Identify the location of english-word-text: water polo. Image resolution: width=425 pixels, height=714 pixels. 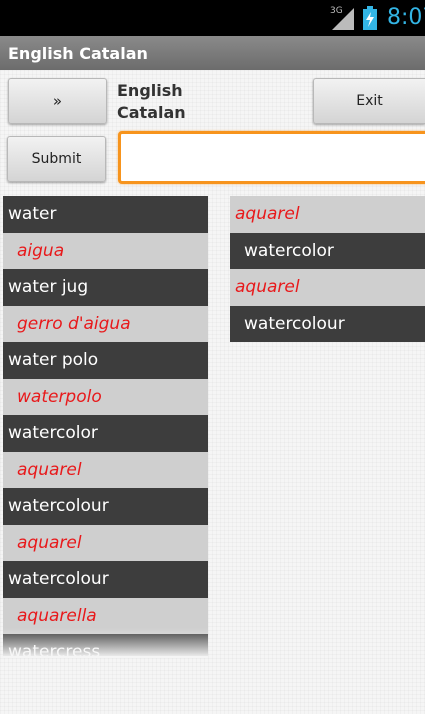
(53, 360).